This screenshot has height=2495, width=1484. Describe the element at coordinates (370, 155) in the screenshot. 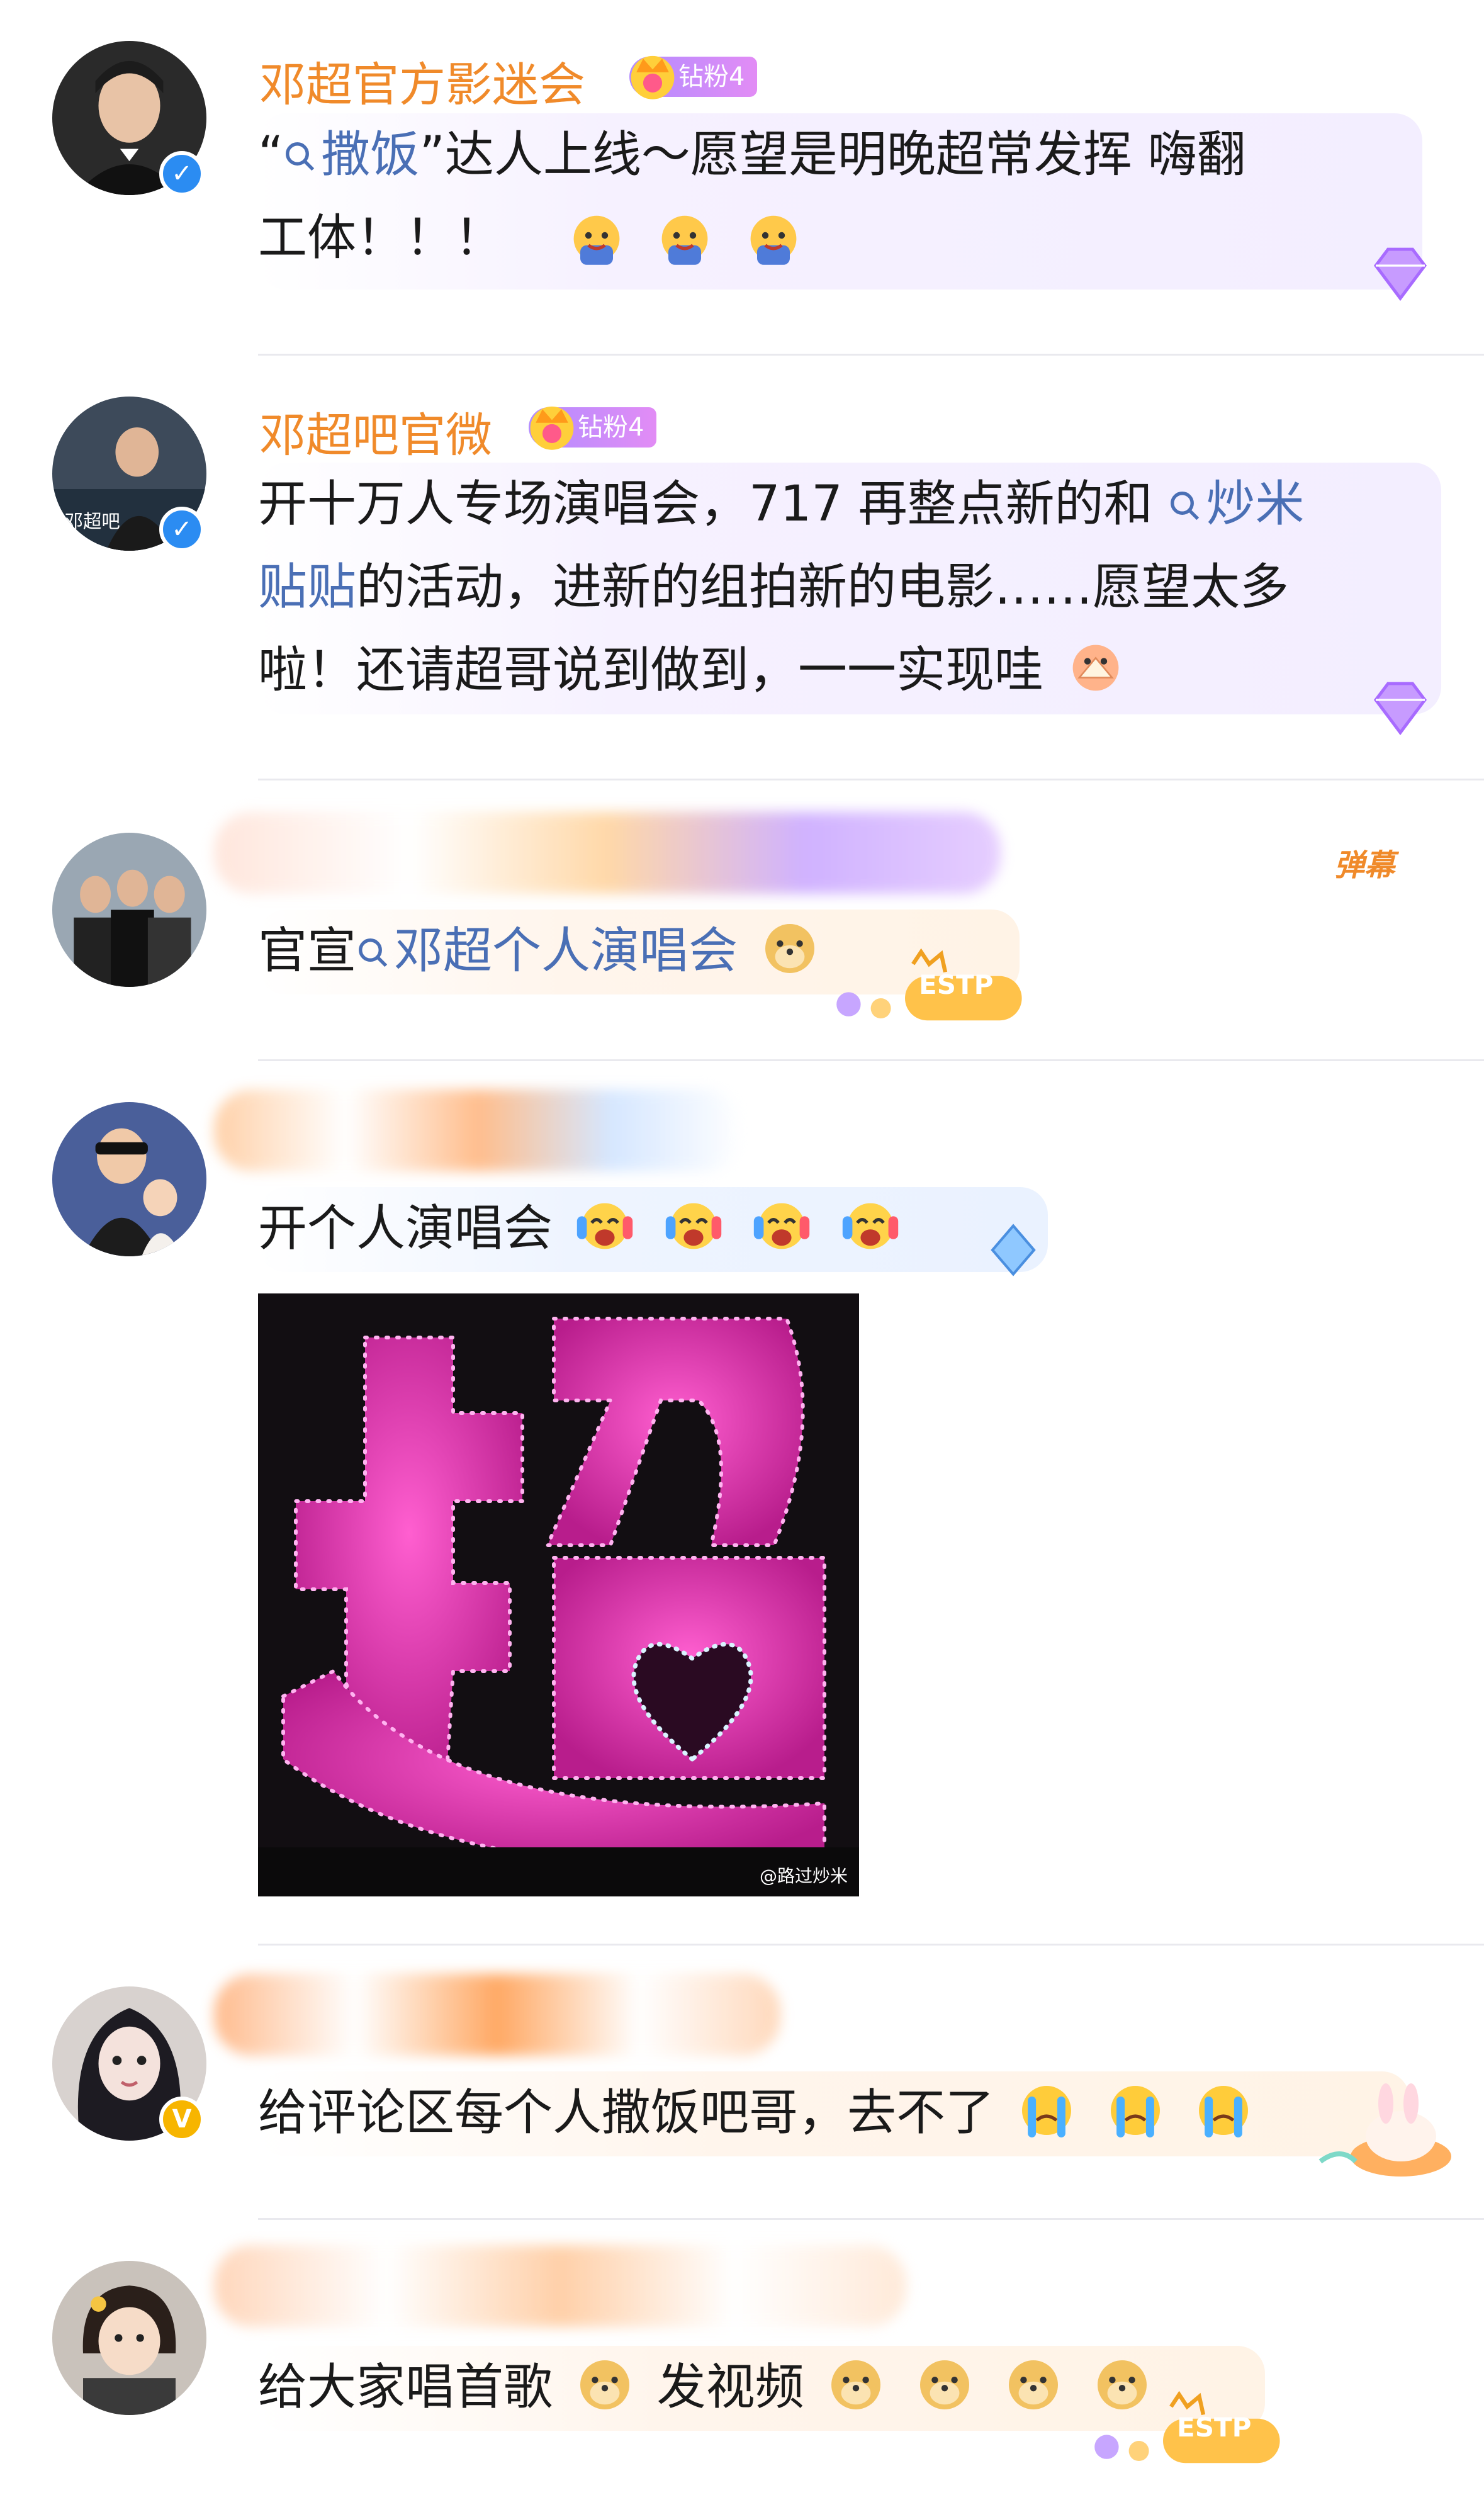

I see `topic-link-label: 撒饭` at that location.